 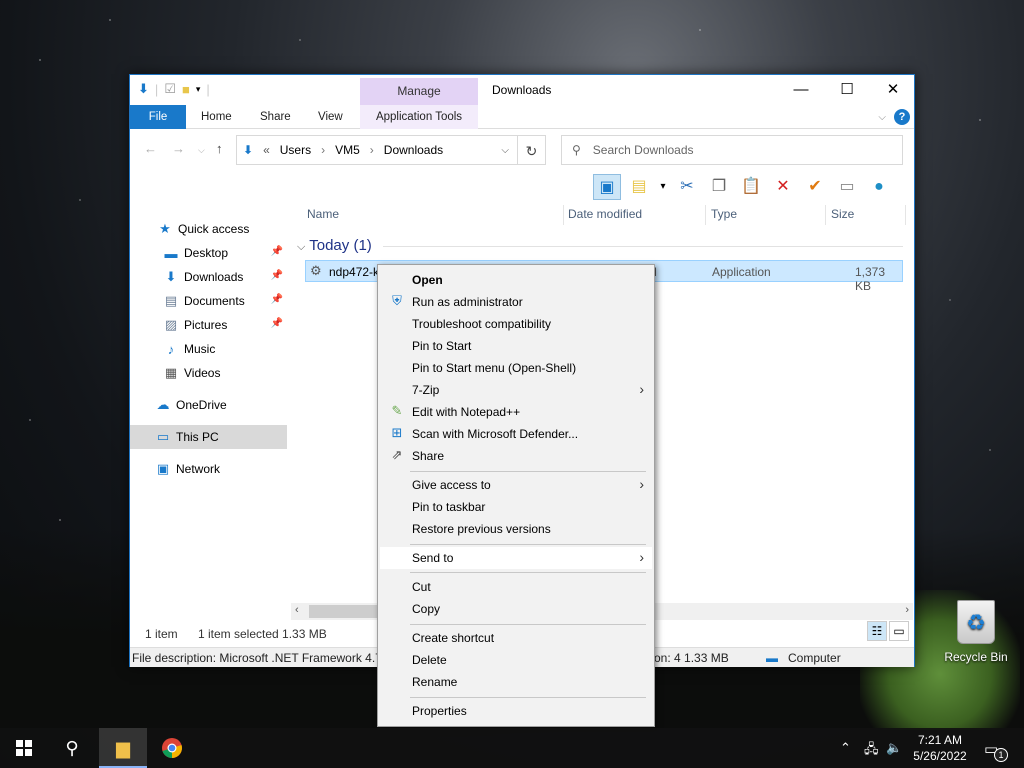 I want to click on recycle-bin-shortcut: ♻ Recycle Bin, so click(x=976, y=632).